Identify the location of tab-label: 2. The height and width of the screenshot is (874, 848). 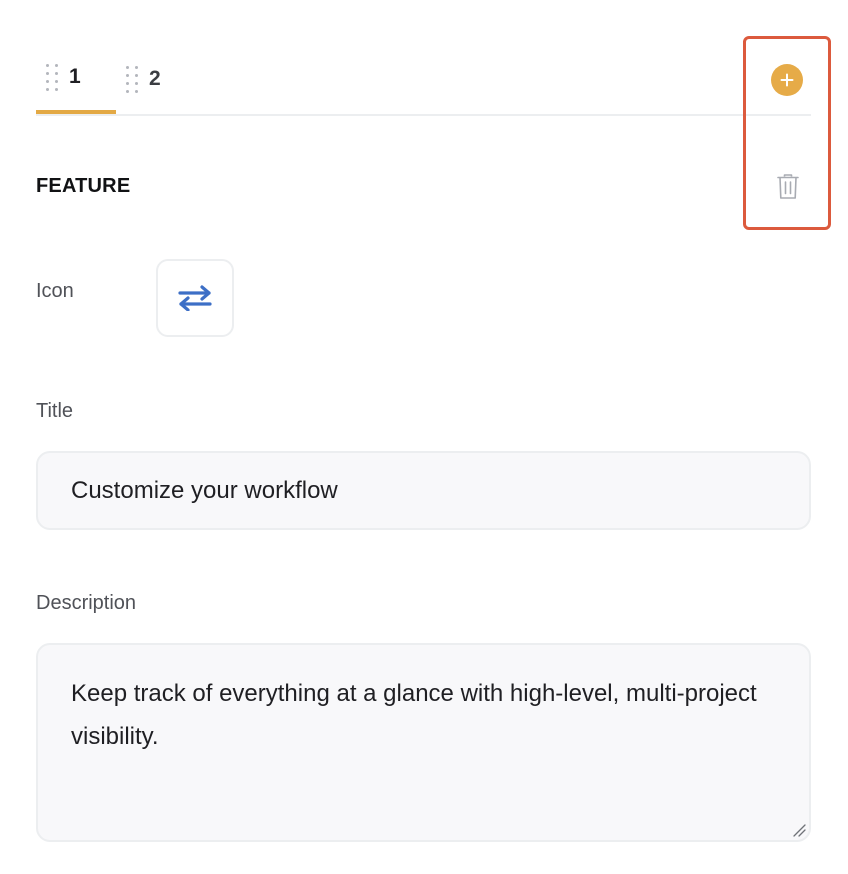
(155, 78).